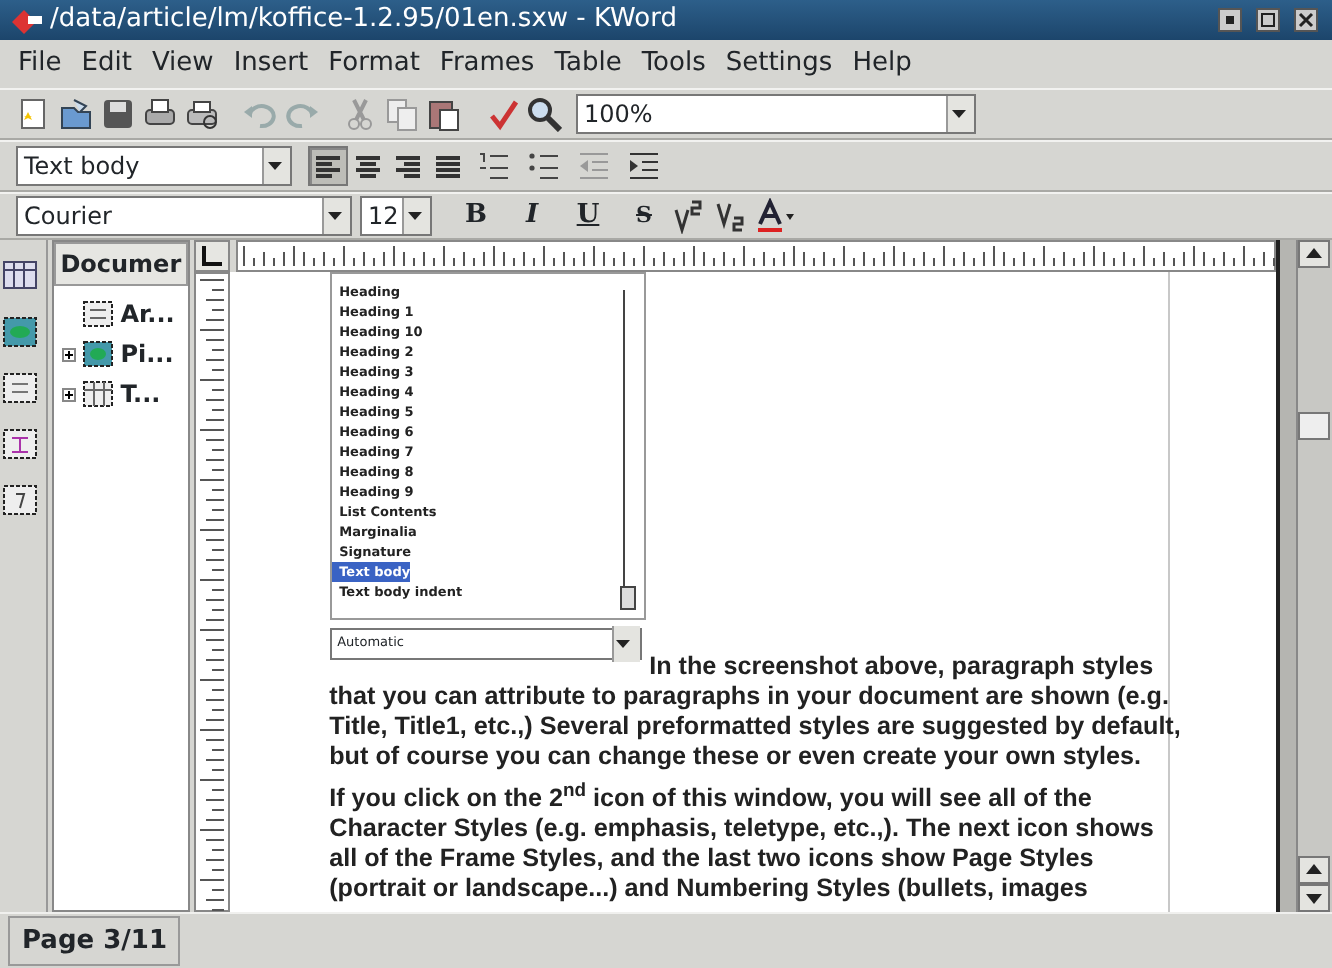  Describe the element at coordinates (1268, 20) in the screenshot. I see `maximize-icon` at that location.